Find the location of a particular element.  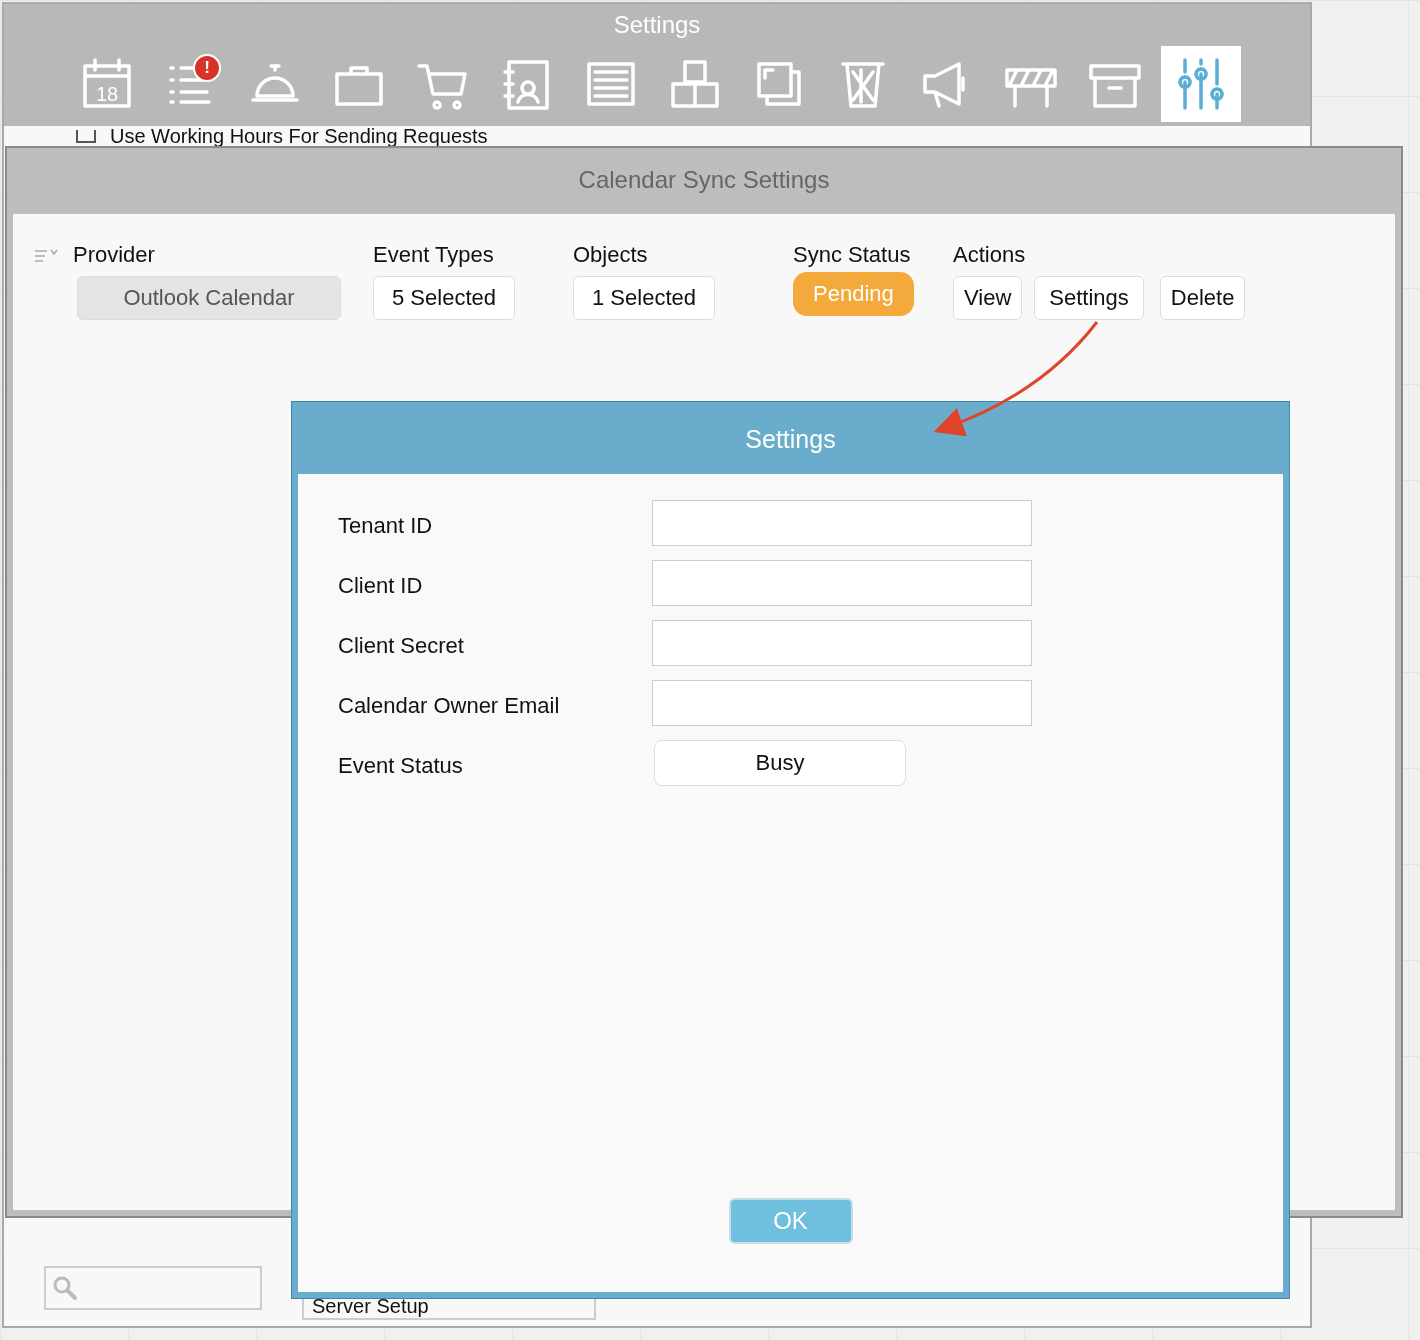

alert-badge: ! is located at coordinates (207, 68).